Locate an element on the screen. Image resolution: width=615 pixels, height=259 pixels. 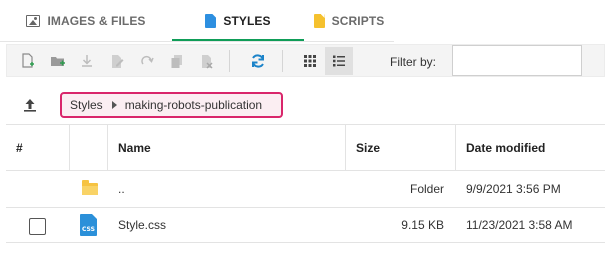
refresh-button is located at coordinates (258, 61).